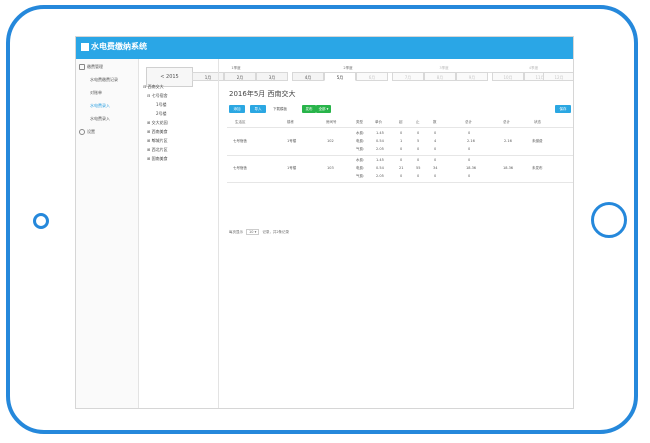  Describe the element at coordinates (237, 109) in the screenshot. I see `add-button: 添加` at that location.